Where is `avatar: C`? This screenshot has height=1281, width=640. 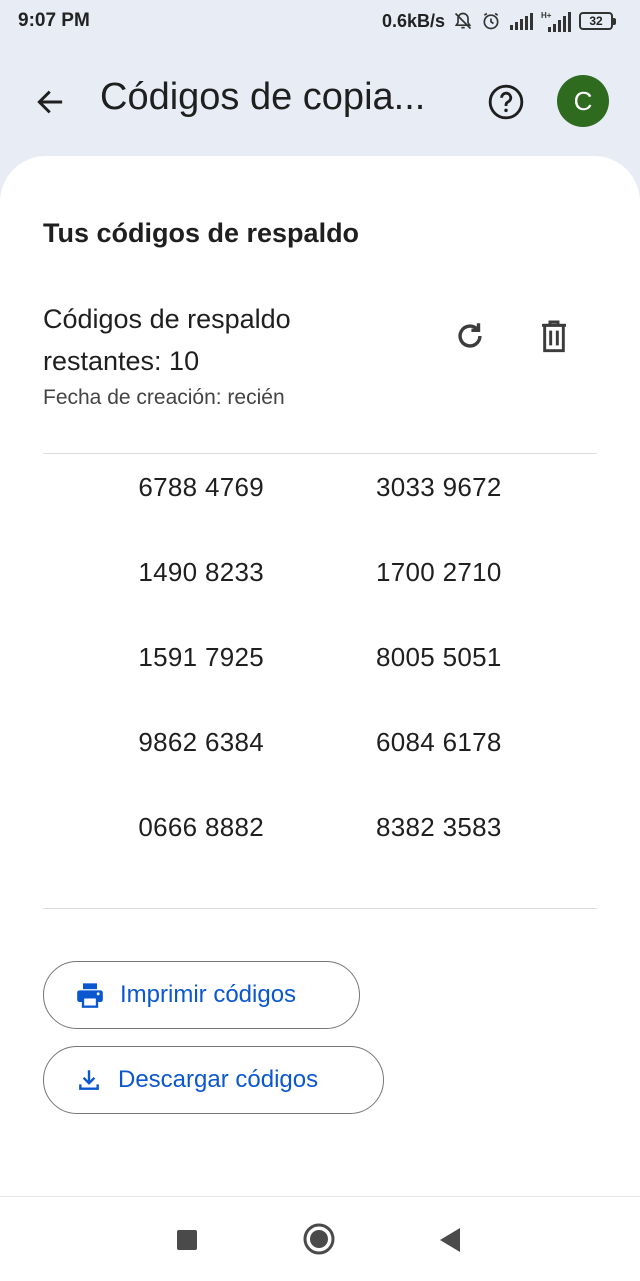
avatar: C is located at coordinates (583, 101).